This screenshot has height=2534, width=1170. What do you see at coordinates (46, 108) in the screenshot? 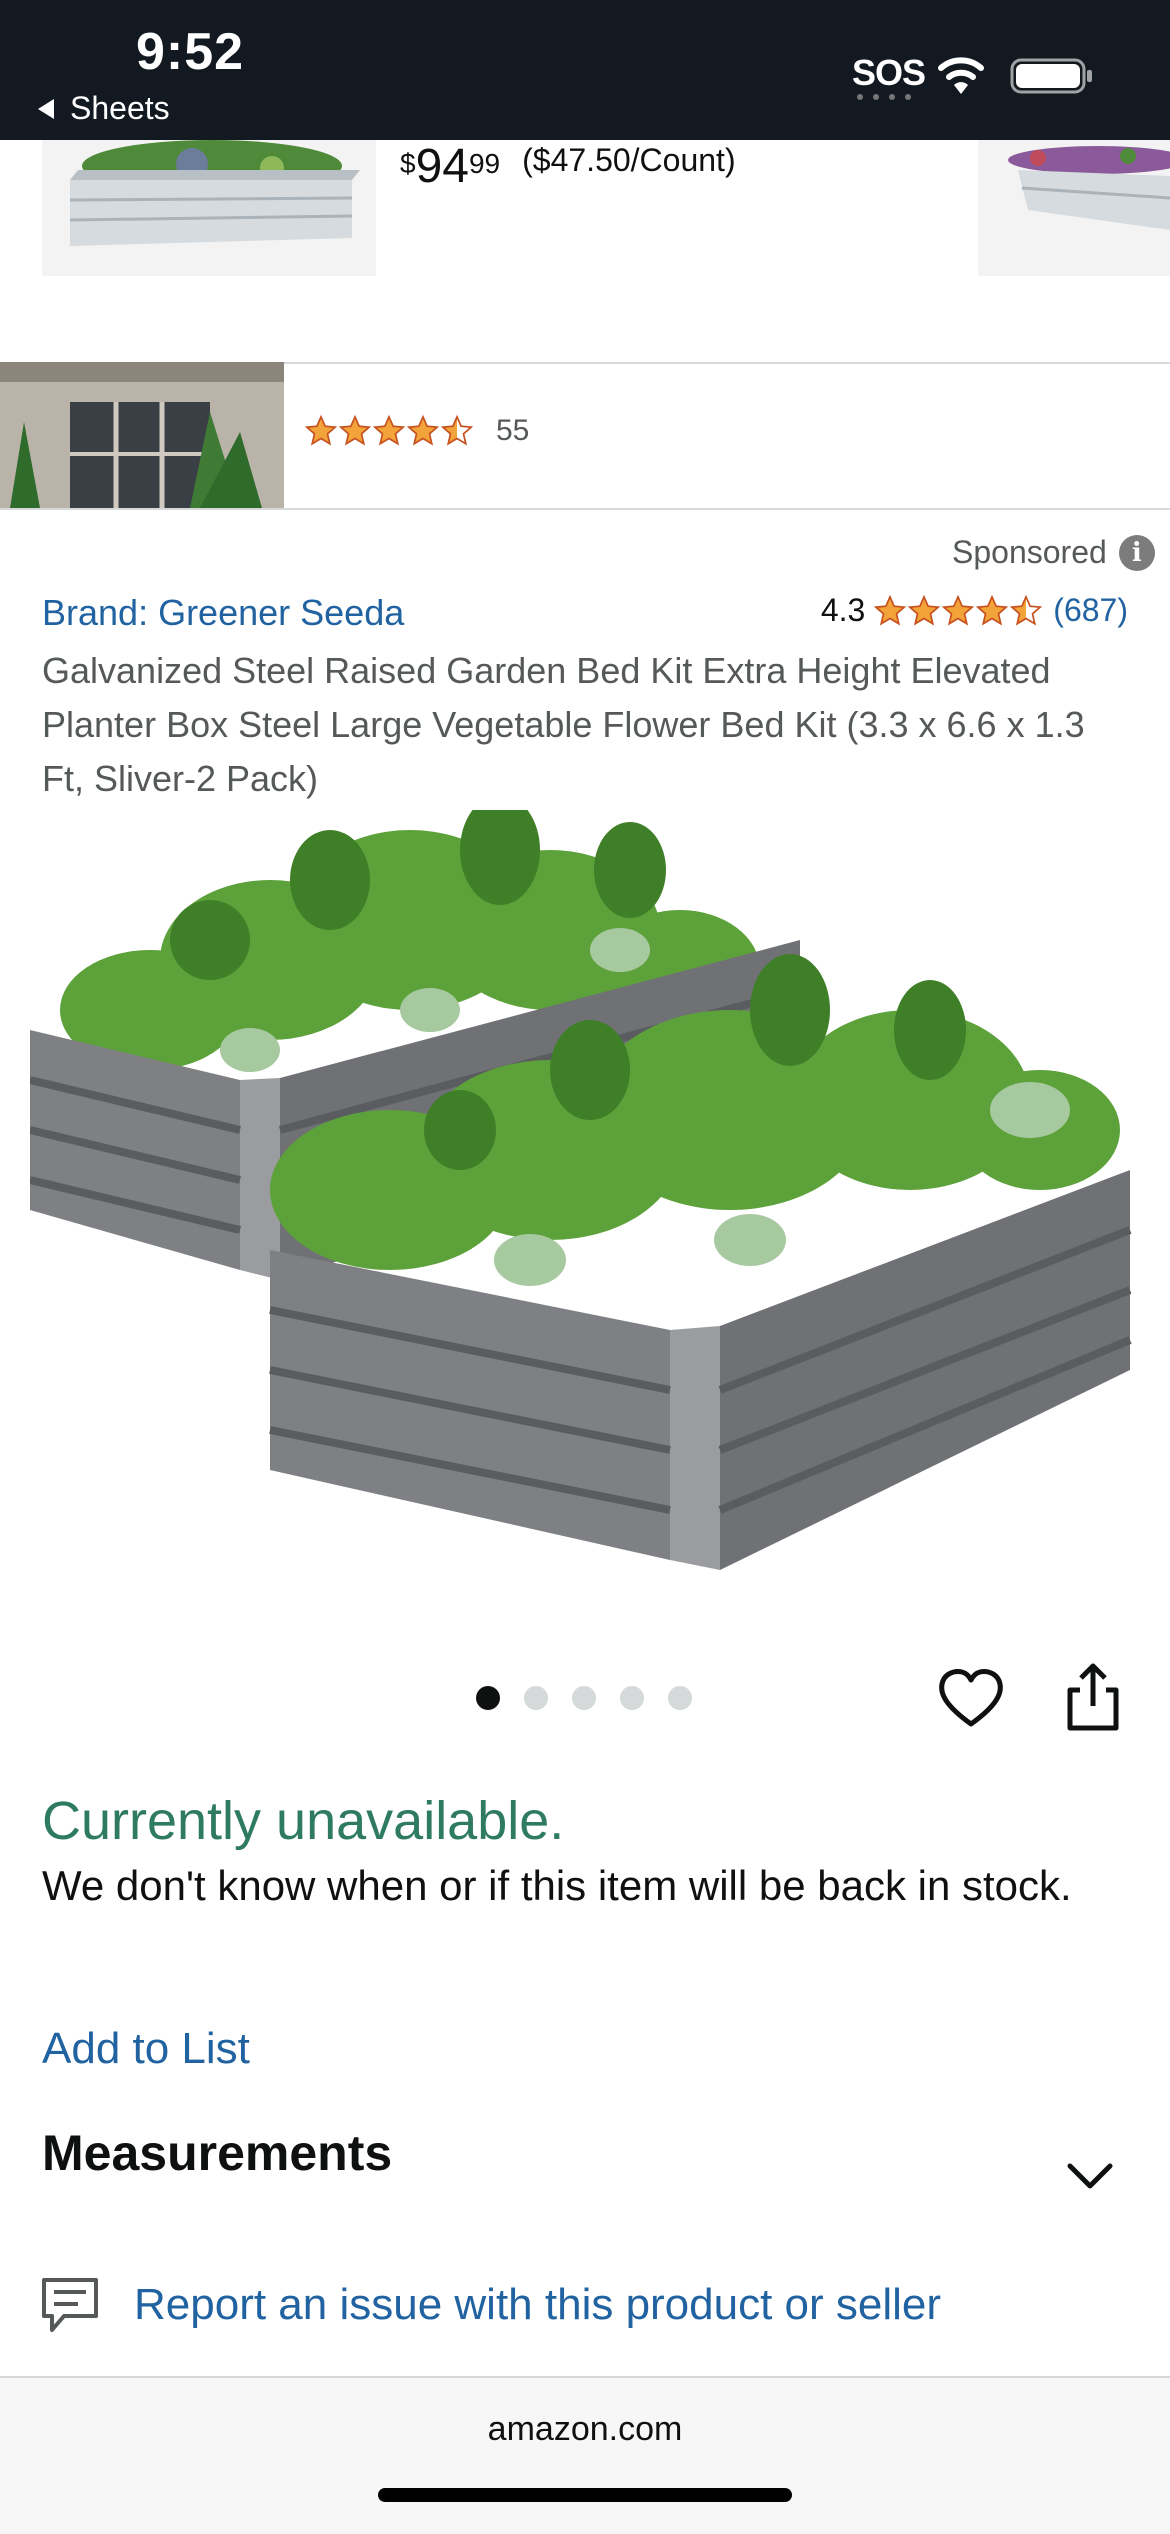
I see `back-triangle-icon` at bounding box center [46, 108].